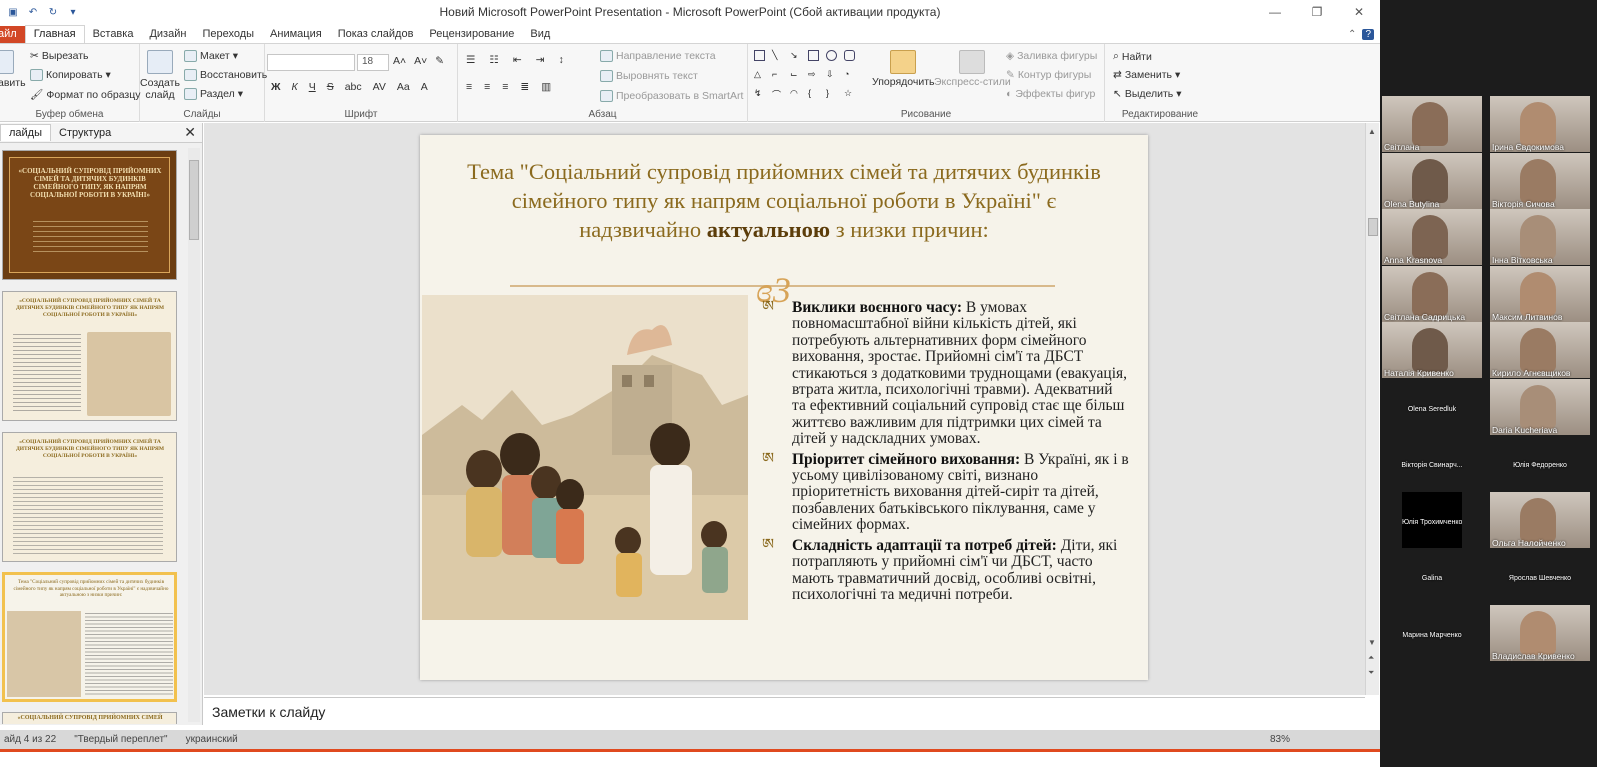 The width and height of the screenshot is (1597, 767). What do you see at coordinates (403, 87) in the screenshot?
I see `change-case-button: Aa` at bounding box center [403, 87].